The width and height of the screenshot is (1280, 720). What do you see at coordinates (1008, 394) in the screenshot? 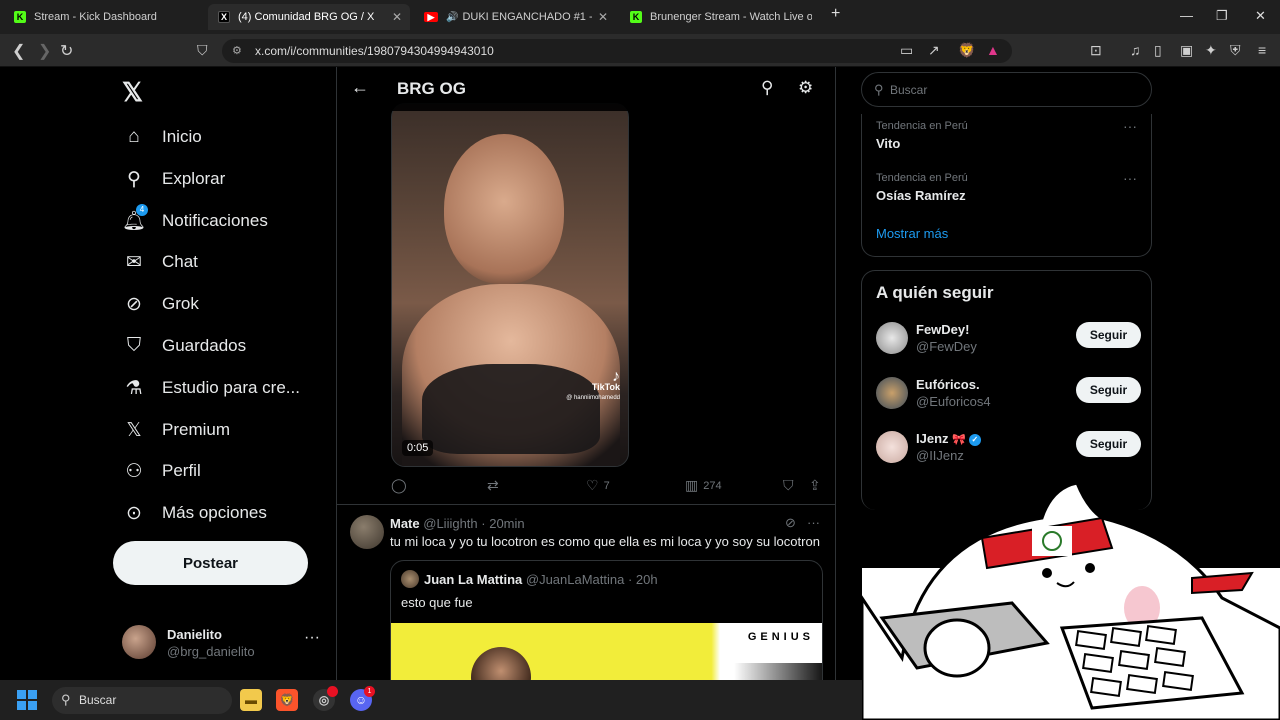
I see `follow-suggestion: Eufóricos. @Euforicos4 Seguir` at bounding box center [1008, 394].